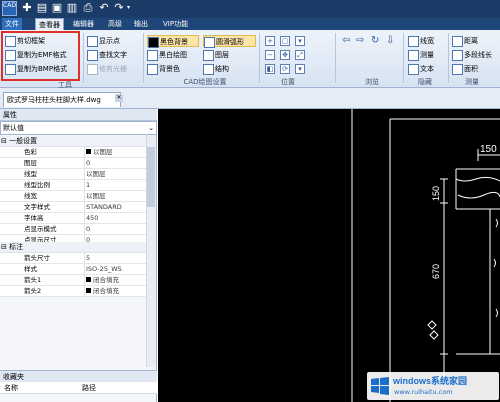 Image resolution: width=500 pixels, height=402 pixels. I want to click on property-row: 箭头2 闭合填充, so click(73, 291).